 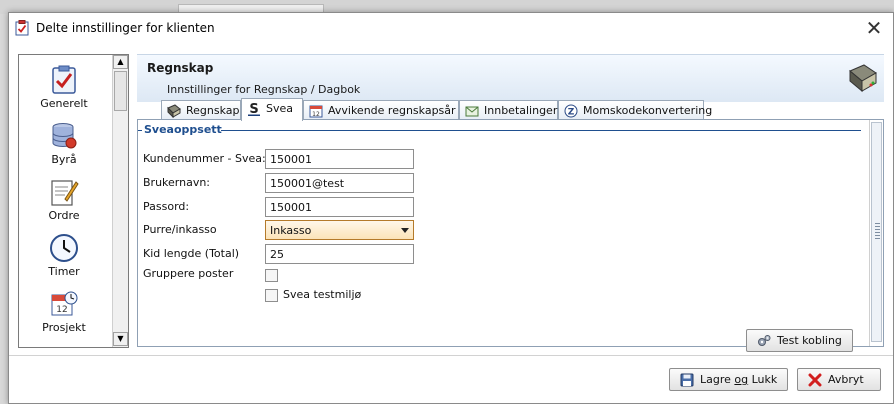 What do you see at coordinates (120, 339) in the screenshot?
I see `scroll-down-button: ▼` at bounding box center [120, 339].